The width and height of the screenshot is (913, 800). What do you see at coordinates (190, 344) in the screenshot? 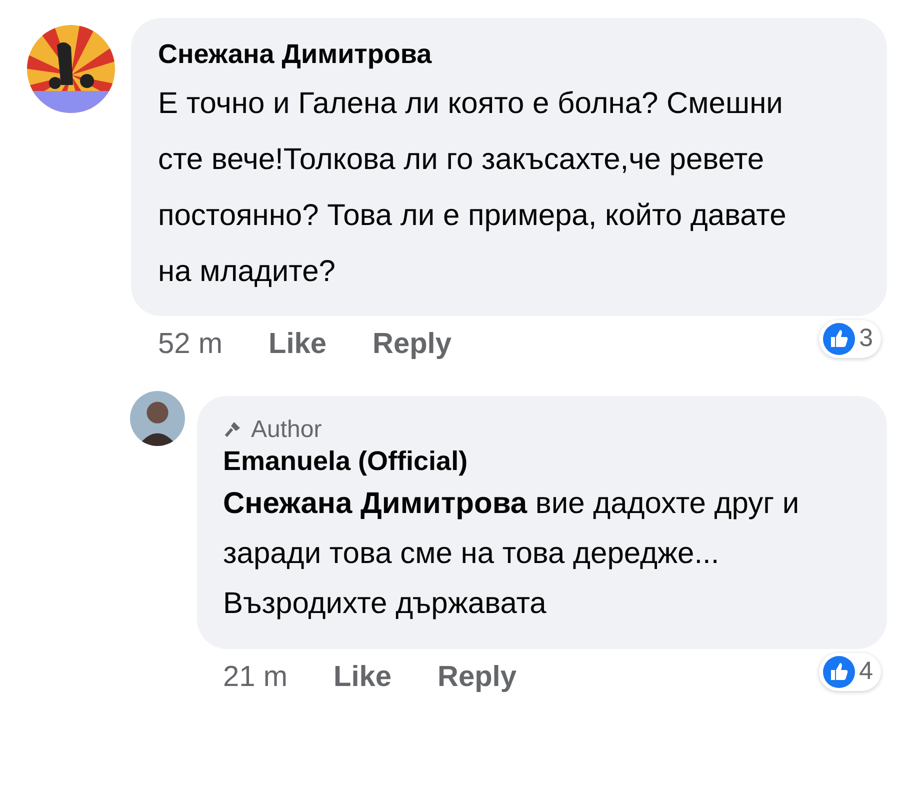
I see `comment-time: 52 m` at bounding box center [190, 344].